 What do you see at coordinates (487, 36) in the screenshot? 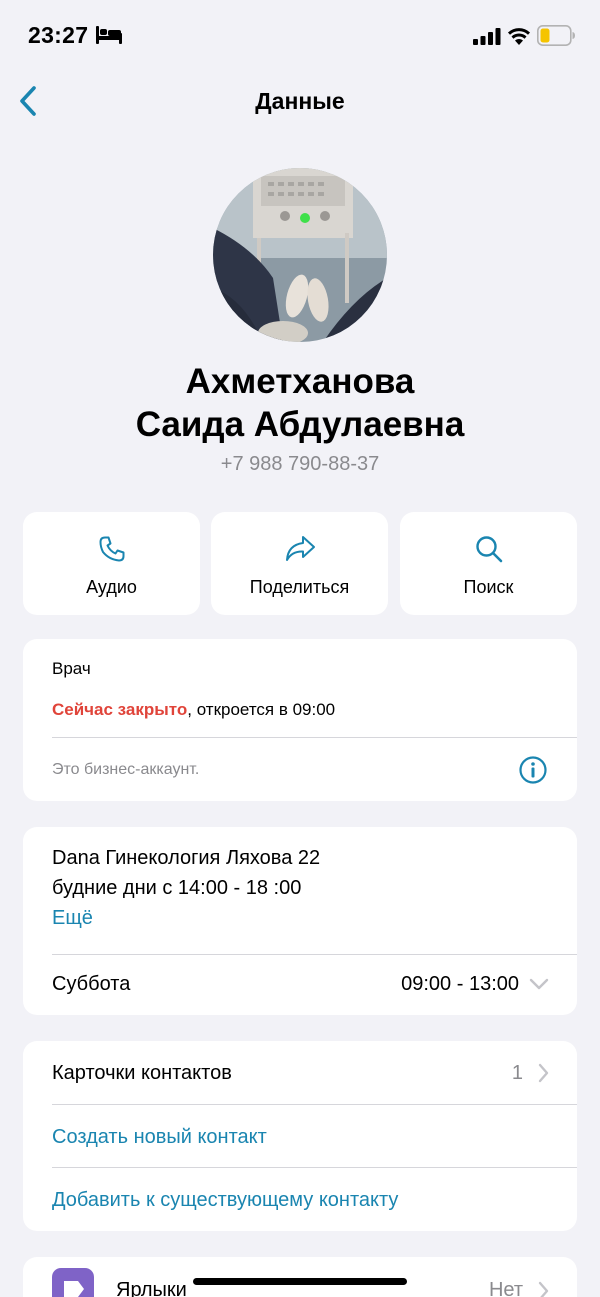
I see `cellular-signal-icon` at bounding box center [487, 36].